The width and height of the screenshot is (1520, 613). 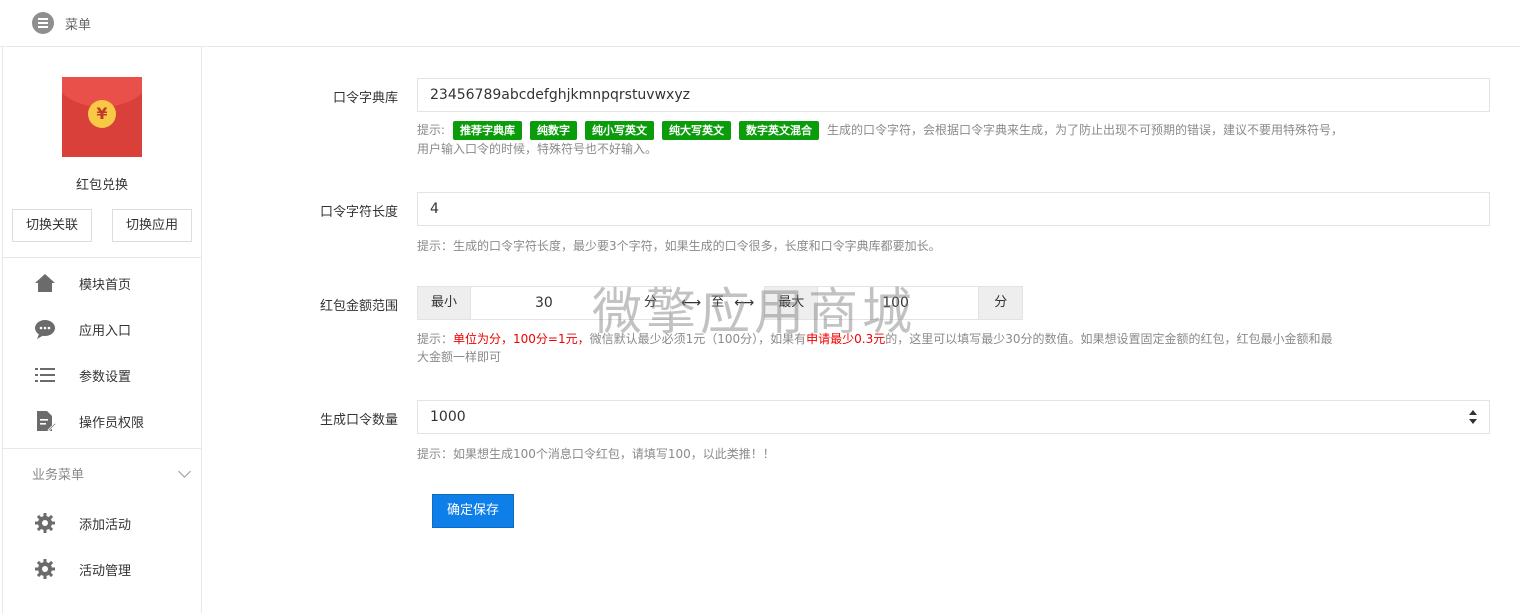 I want to click on dict-label: 口令字典库, so click(x=365, y=98).